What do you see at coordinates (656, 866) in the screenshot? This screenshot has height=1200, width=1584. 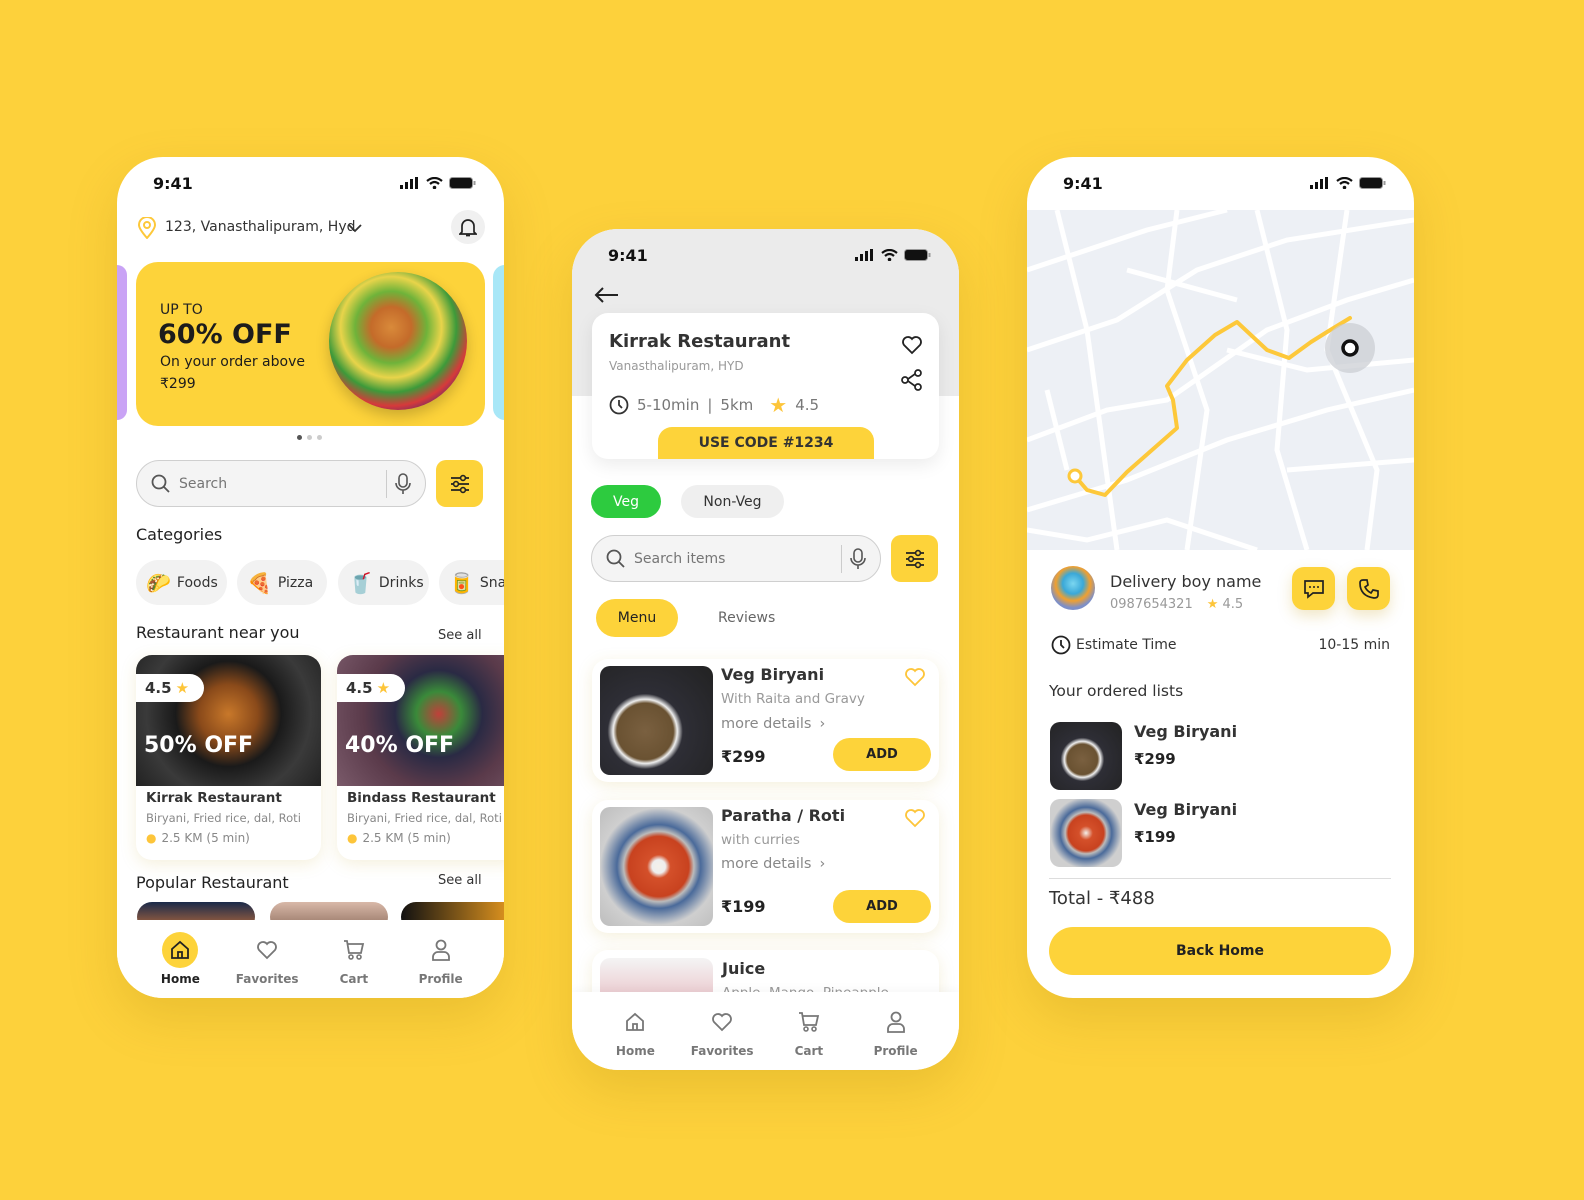 I see `paratha-image` at bounding box center [656, 866].